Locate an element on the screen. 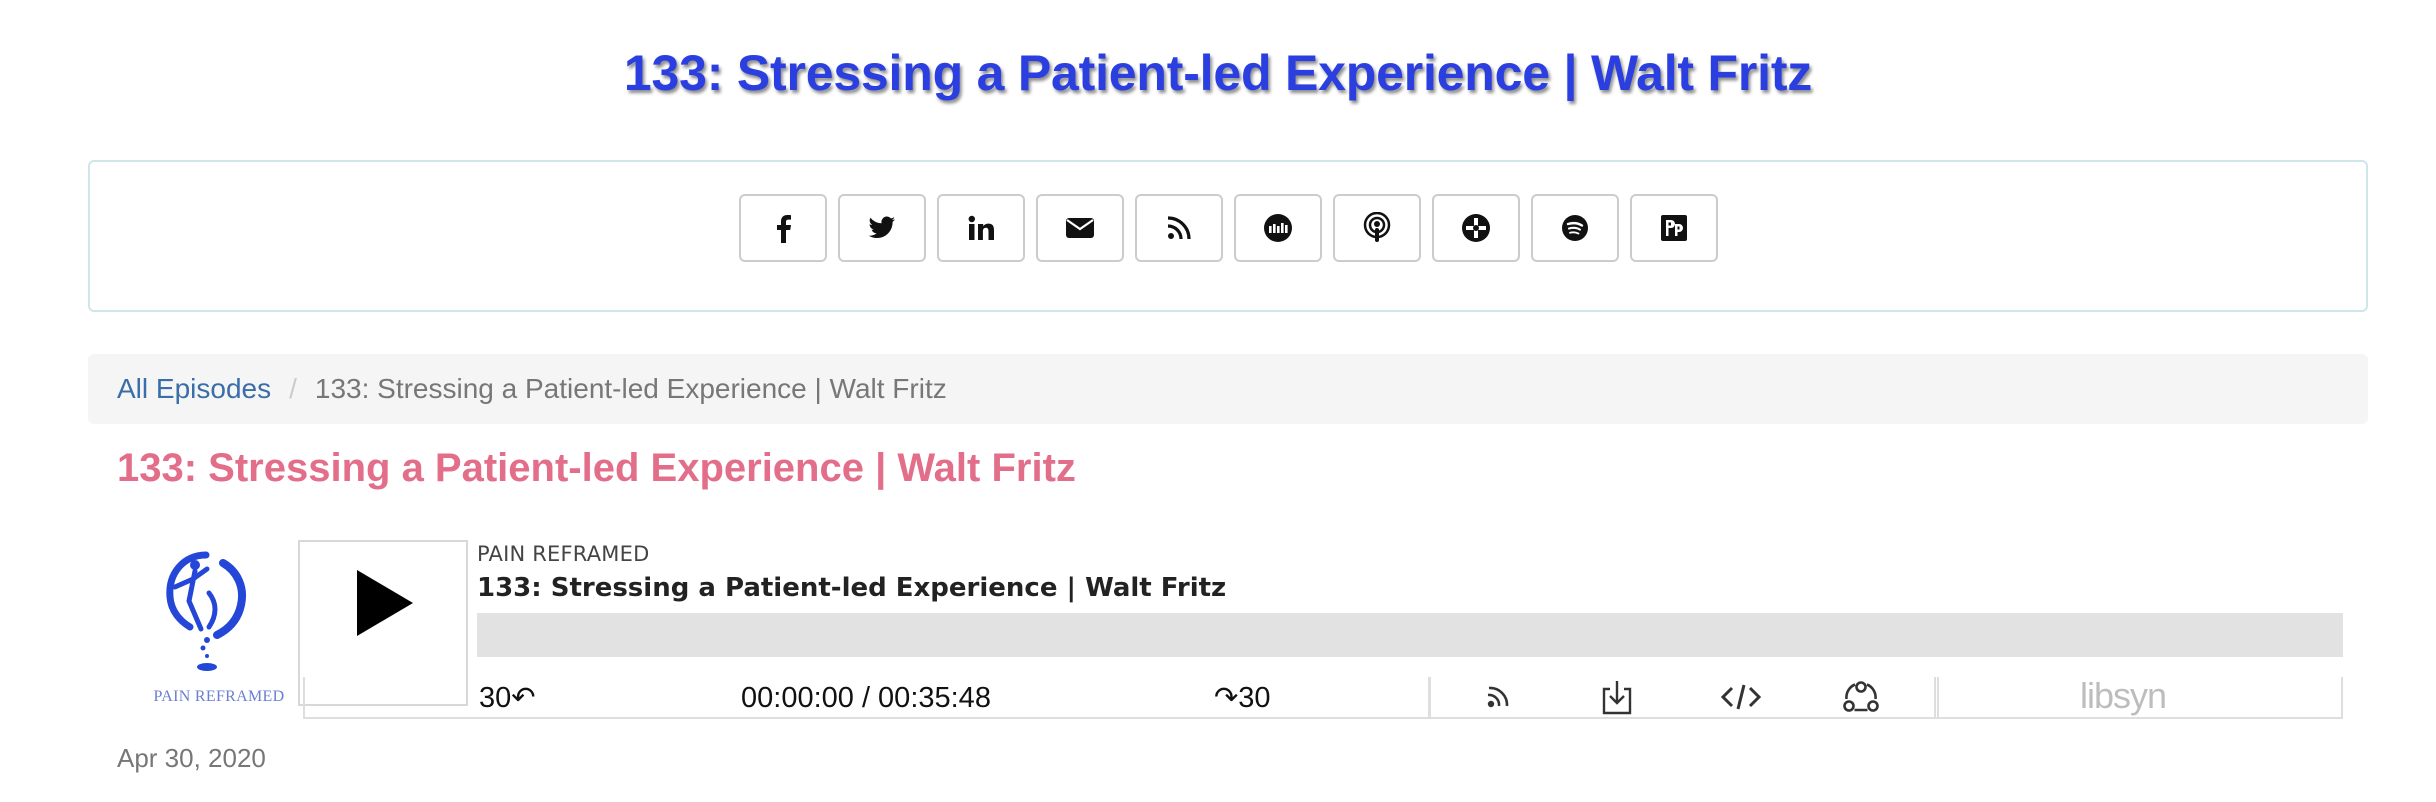  facebook-share-button is located at coordinates (782, 228).